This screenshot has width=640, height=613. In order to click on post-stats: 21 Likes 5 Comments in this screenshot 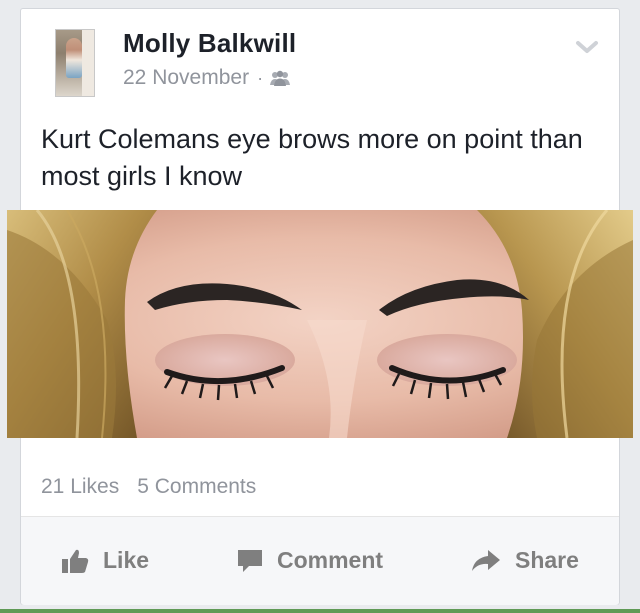, I will do `click(148, 487)`.